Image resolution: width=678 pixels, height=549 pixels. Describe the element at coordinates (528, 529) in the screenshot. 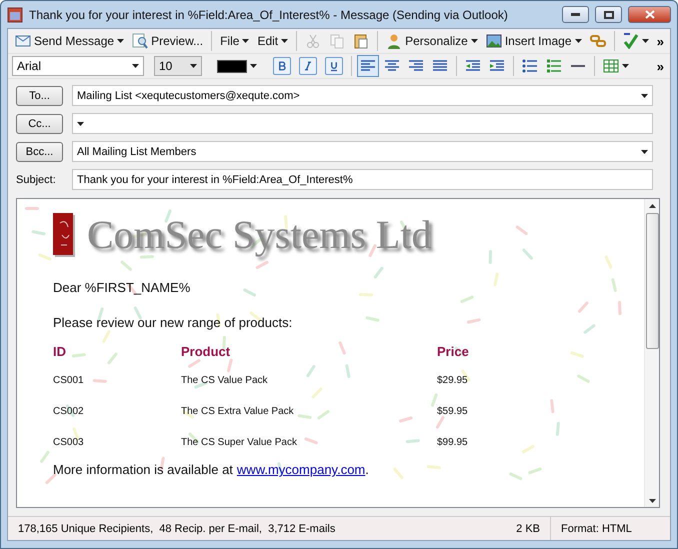

I see `message-size: 2 KB` at that location.